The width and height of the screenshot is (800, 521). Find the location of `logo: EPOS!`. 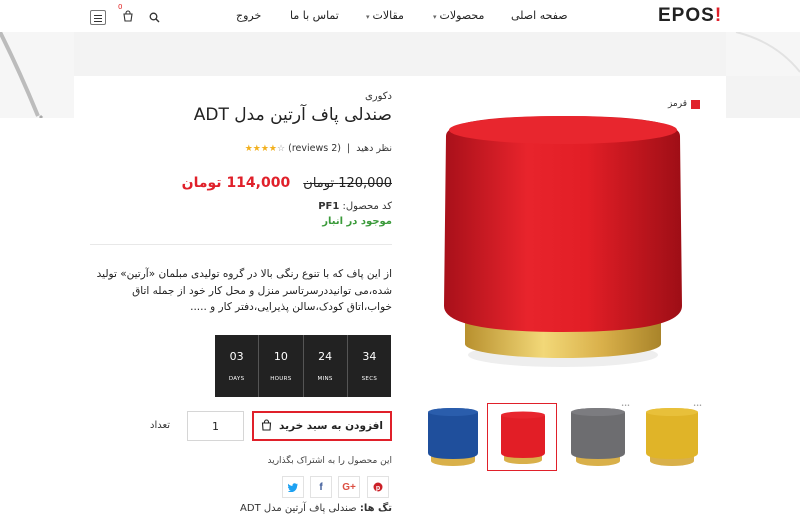

logo: EPOS! is located at coordinates (690, 16).